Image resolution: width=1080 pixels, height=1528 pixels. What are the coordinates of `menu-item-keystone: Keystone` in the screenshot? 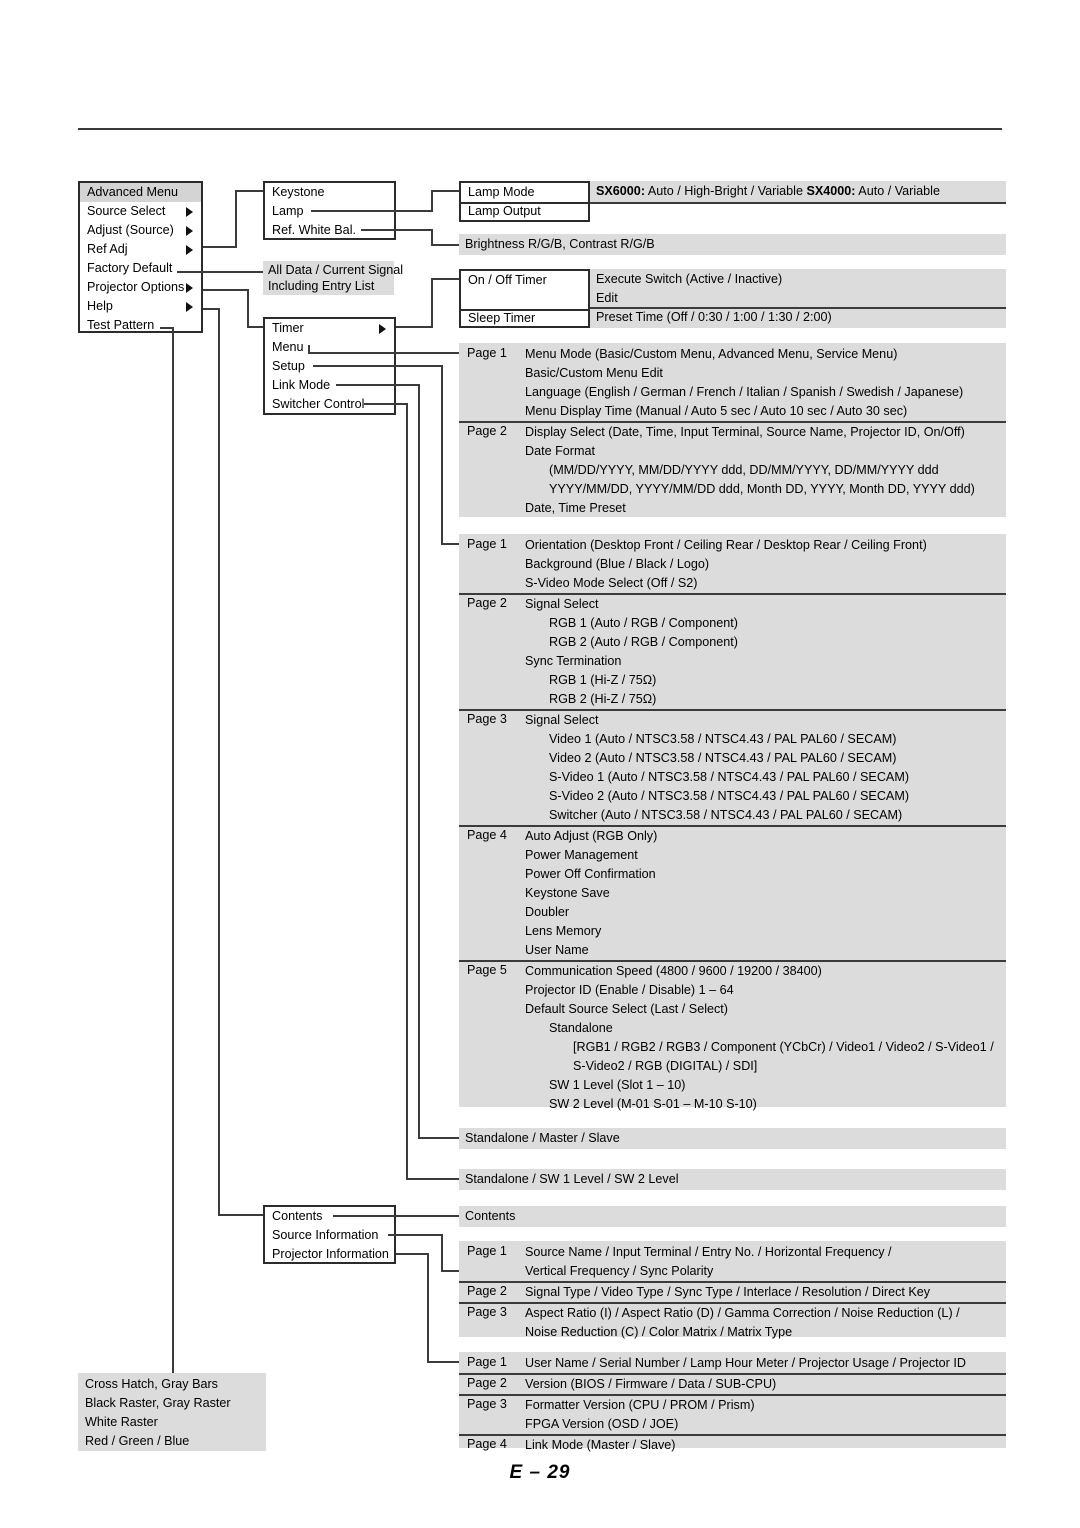 It's located at (329, 192).